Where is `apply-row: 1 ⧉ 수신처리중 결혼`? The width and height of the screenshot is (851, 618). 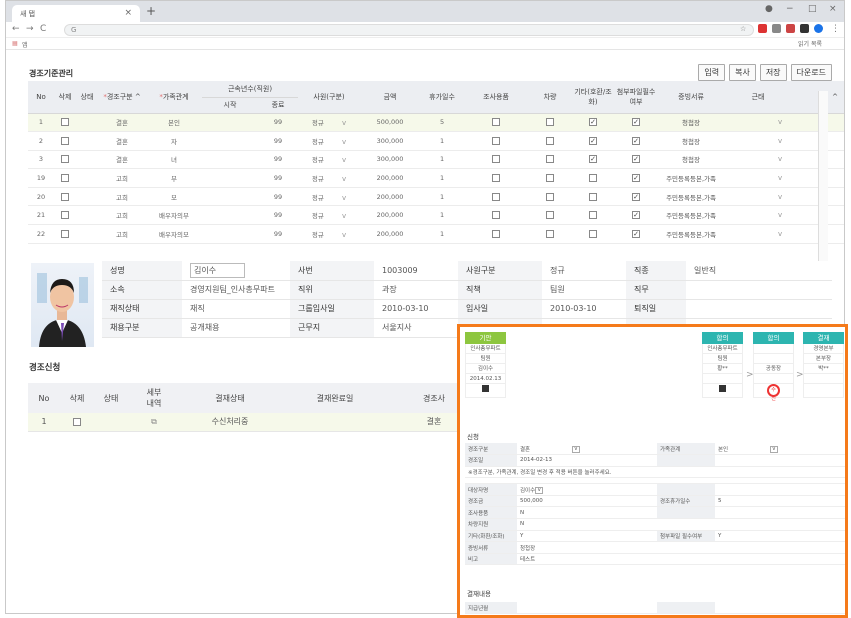
apply-row: 1 ⧉ 수신처리중 결혼 is located at coordinates (253, 422).